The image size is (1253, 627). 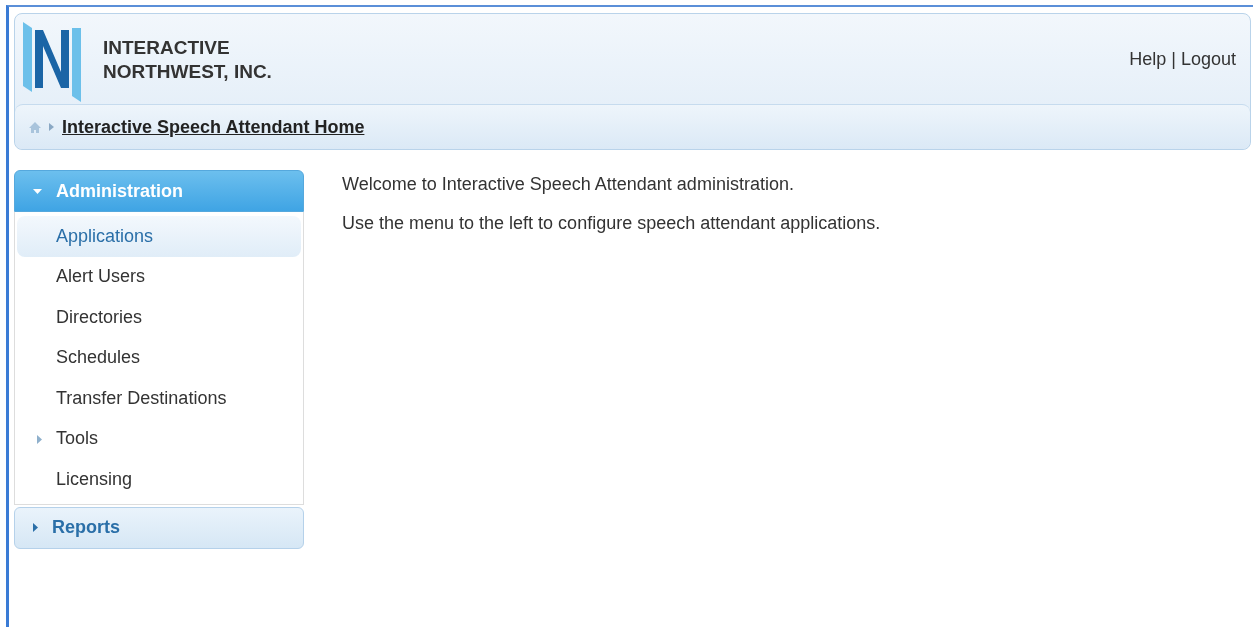 What do you see at coordinates (1208, 59) in the screenshot?
I see `header-link: Logout` at bounding box center [1208, 59].